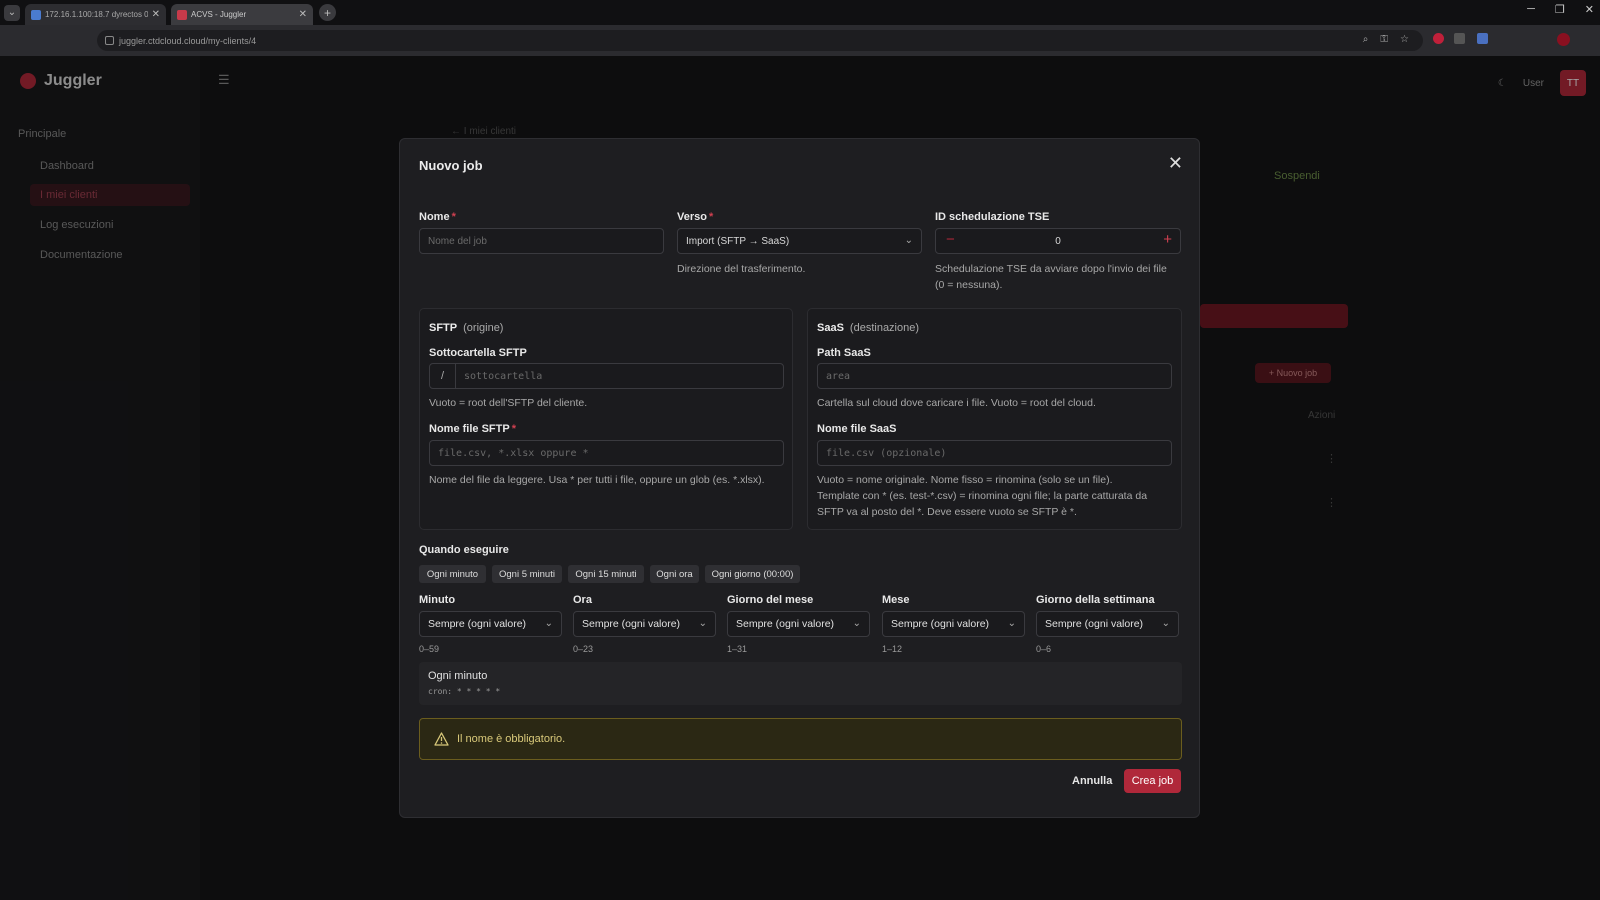 Image resolution: width=1600 pixels, height=900 pixels. Describe the element at coordinates (466, 328) in the screenshot. I see `sftp-panel-header: SFTP (origine)` at that location.